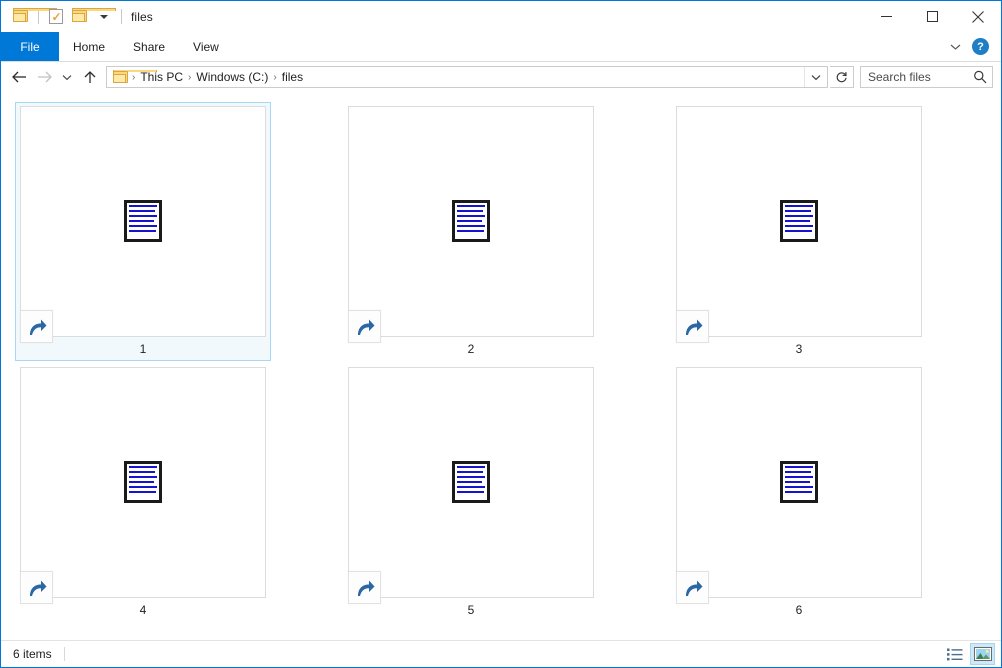  I want to click on tab-file: File, so click(30, 46).